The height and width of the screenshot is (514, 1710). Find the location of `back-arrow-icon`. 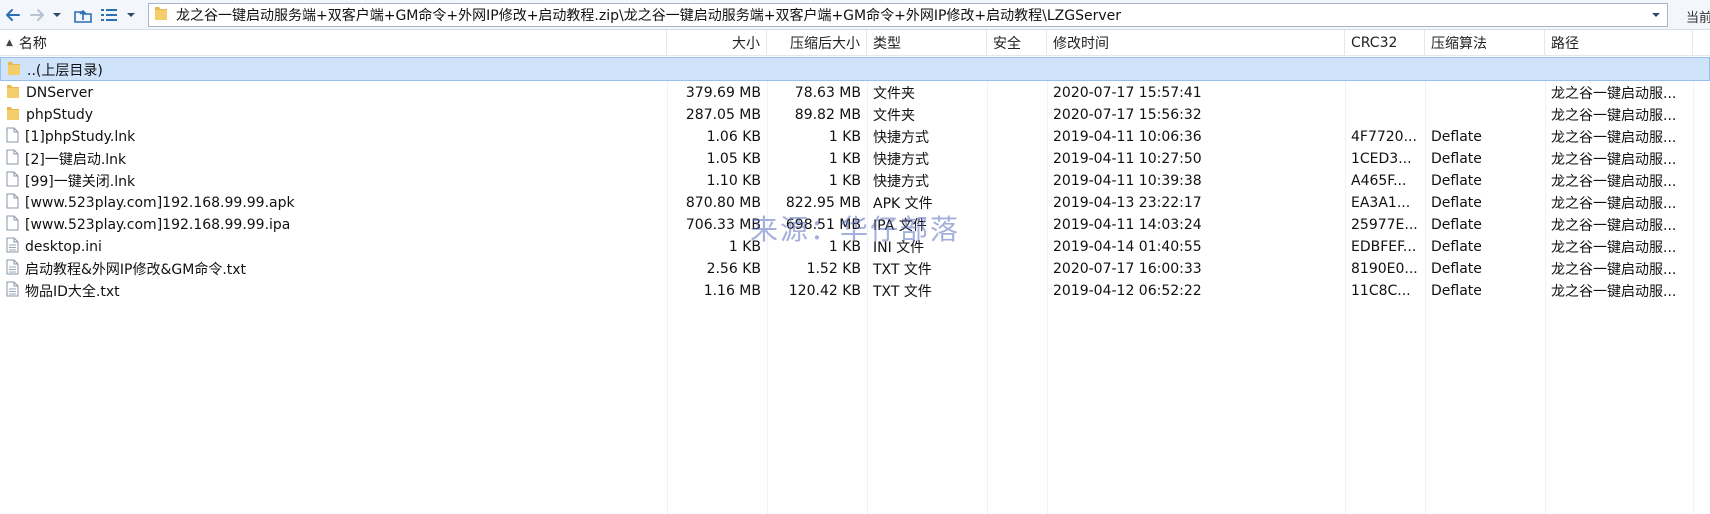

back-arrow-icon is located at coordinates (13, 15).